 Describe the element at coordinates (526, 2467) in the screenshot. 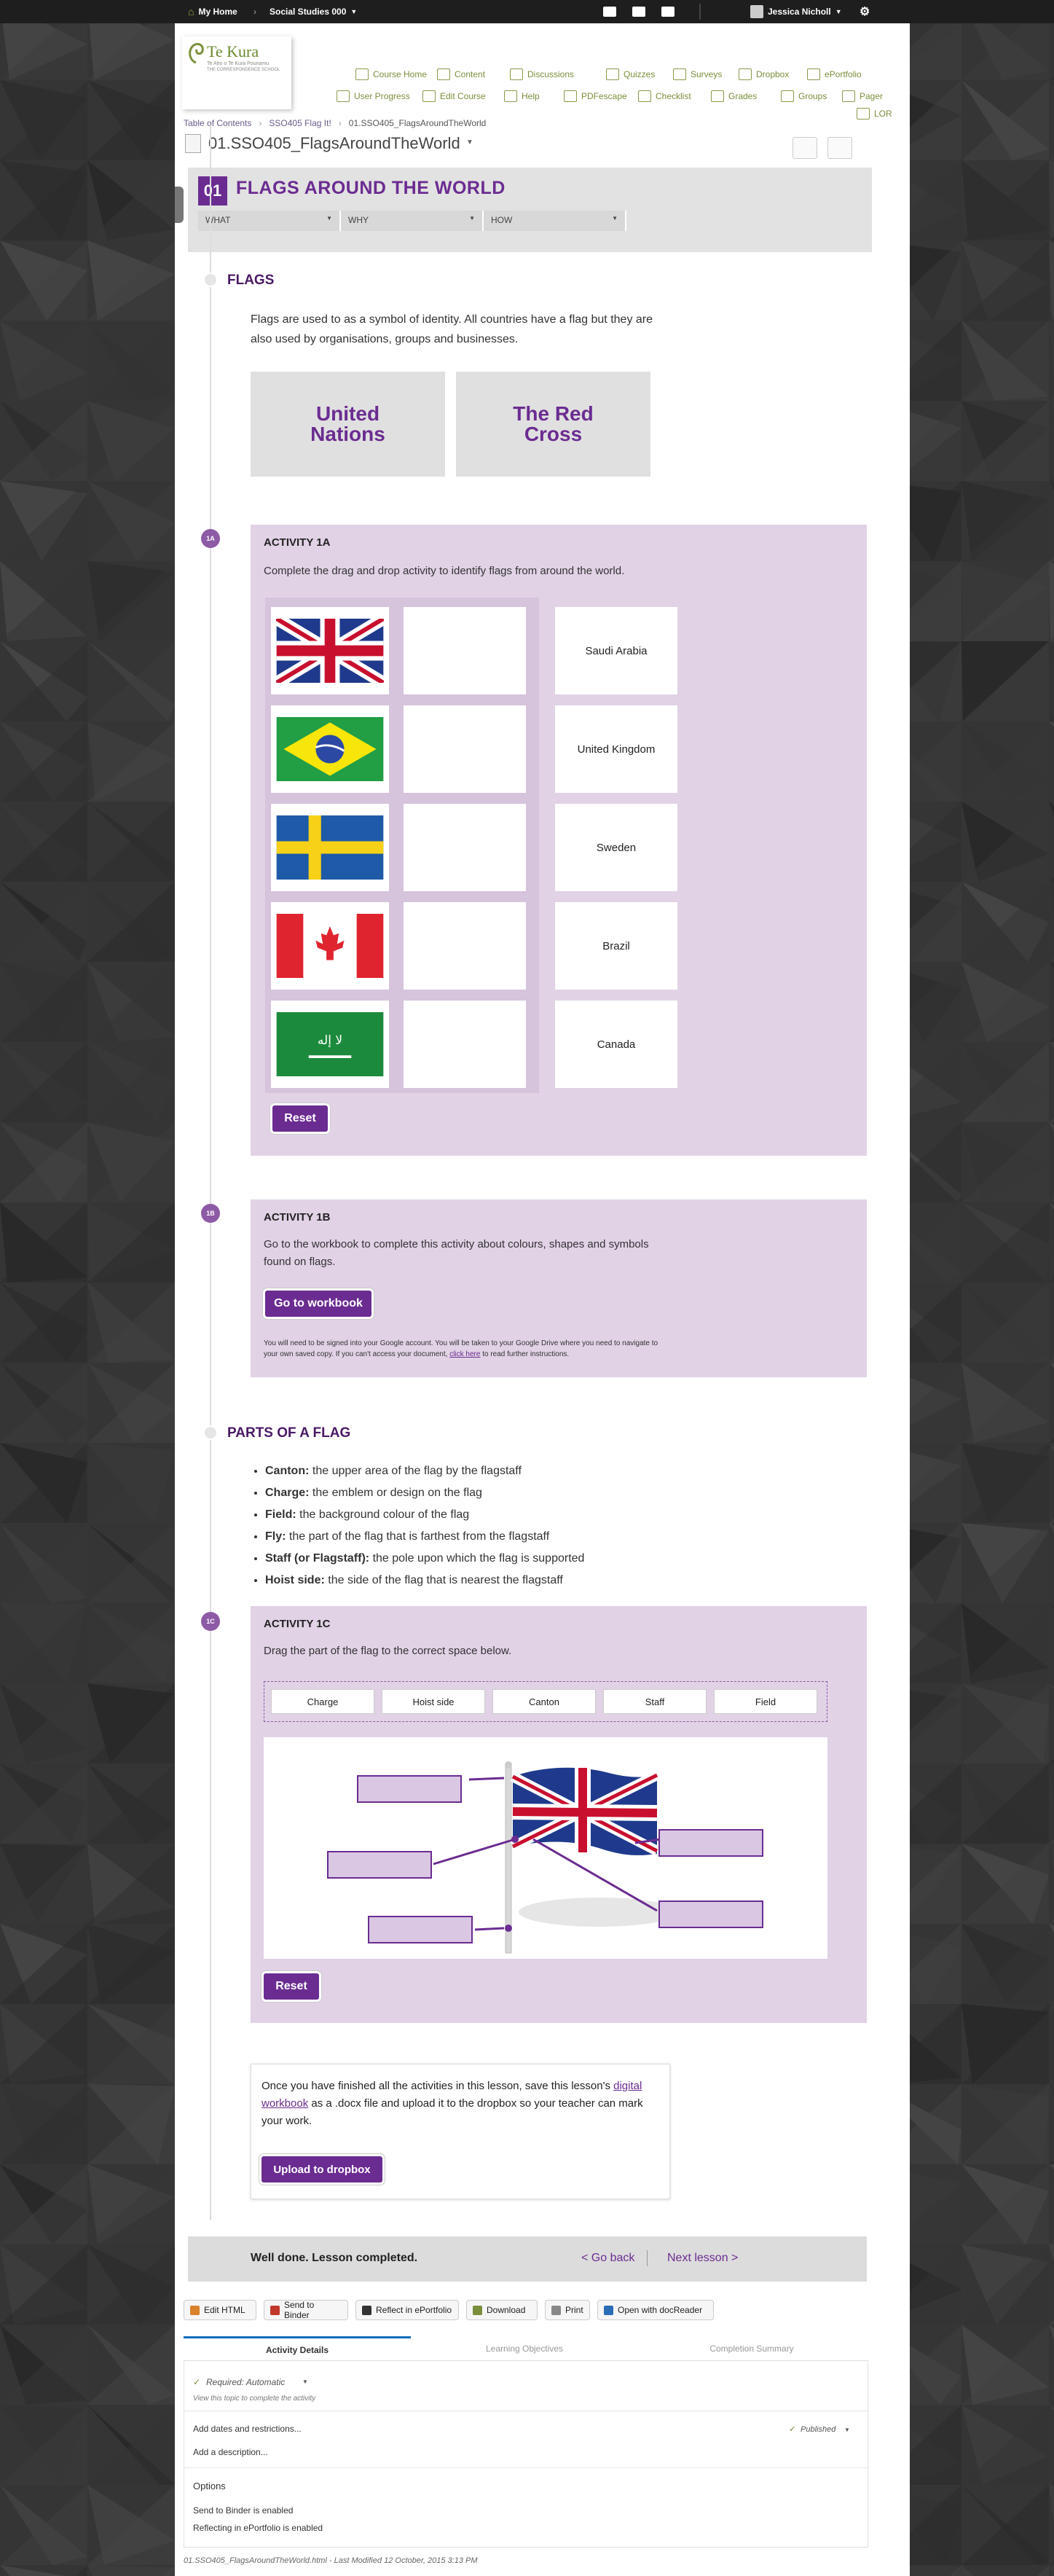

I see `divider` at that location.